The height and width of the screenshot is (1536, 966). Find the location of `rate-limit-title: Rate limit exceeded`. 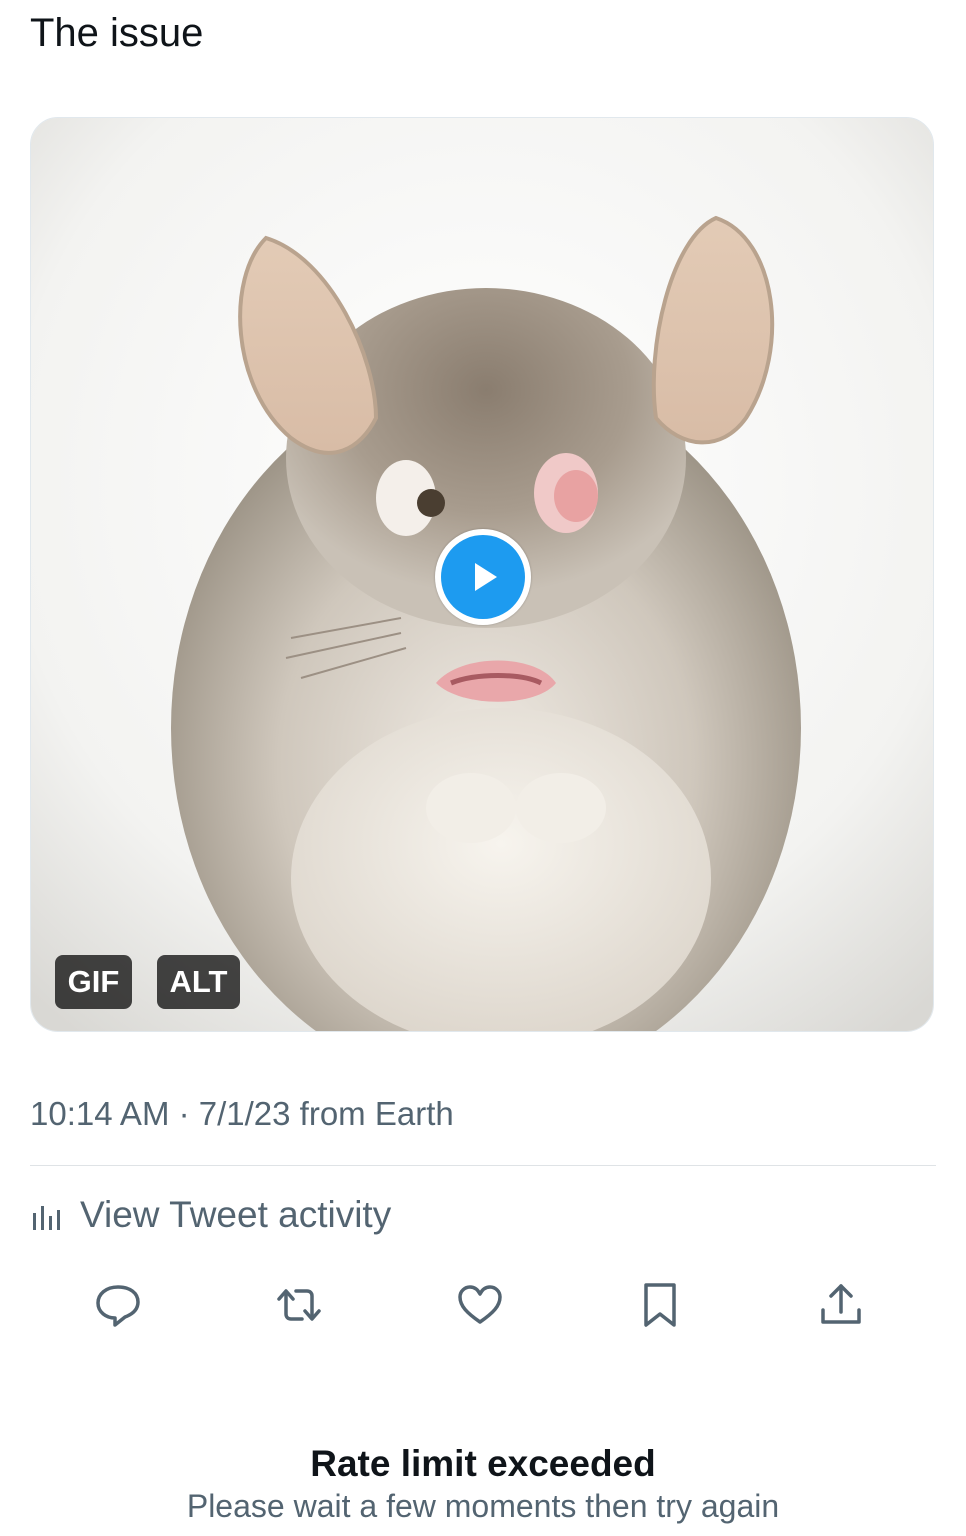

rate-limit-title: Rate limit exceeded is located at coordinates (483, 1463).